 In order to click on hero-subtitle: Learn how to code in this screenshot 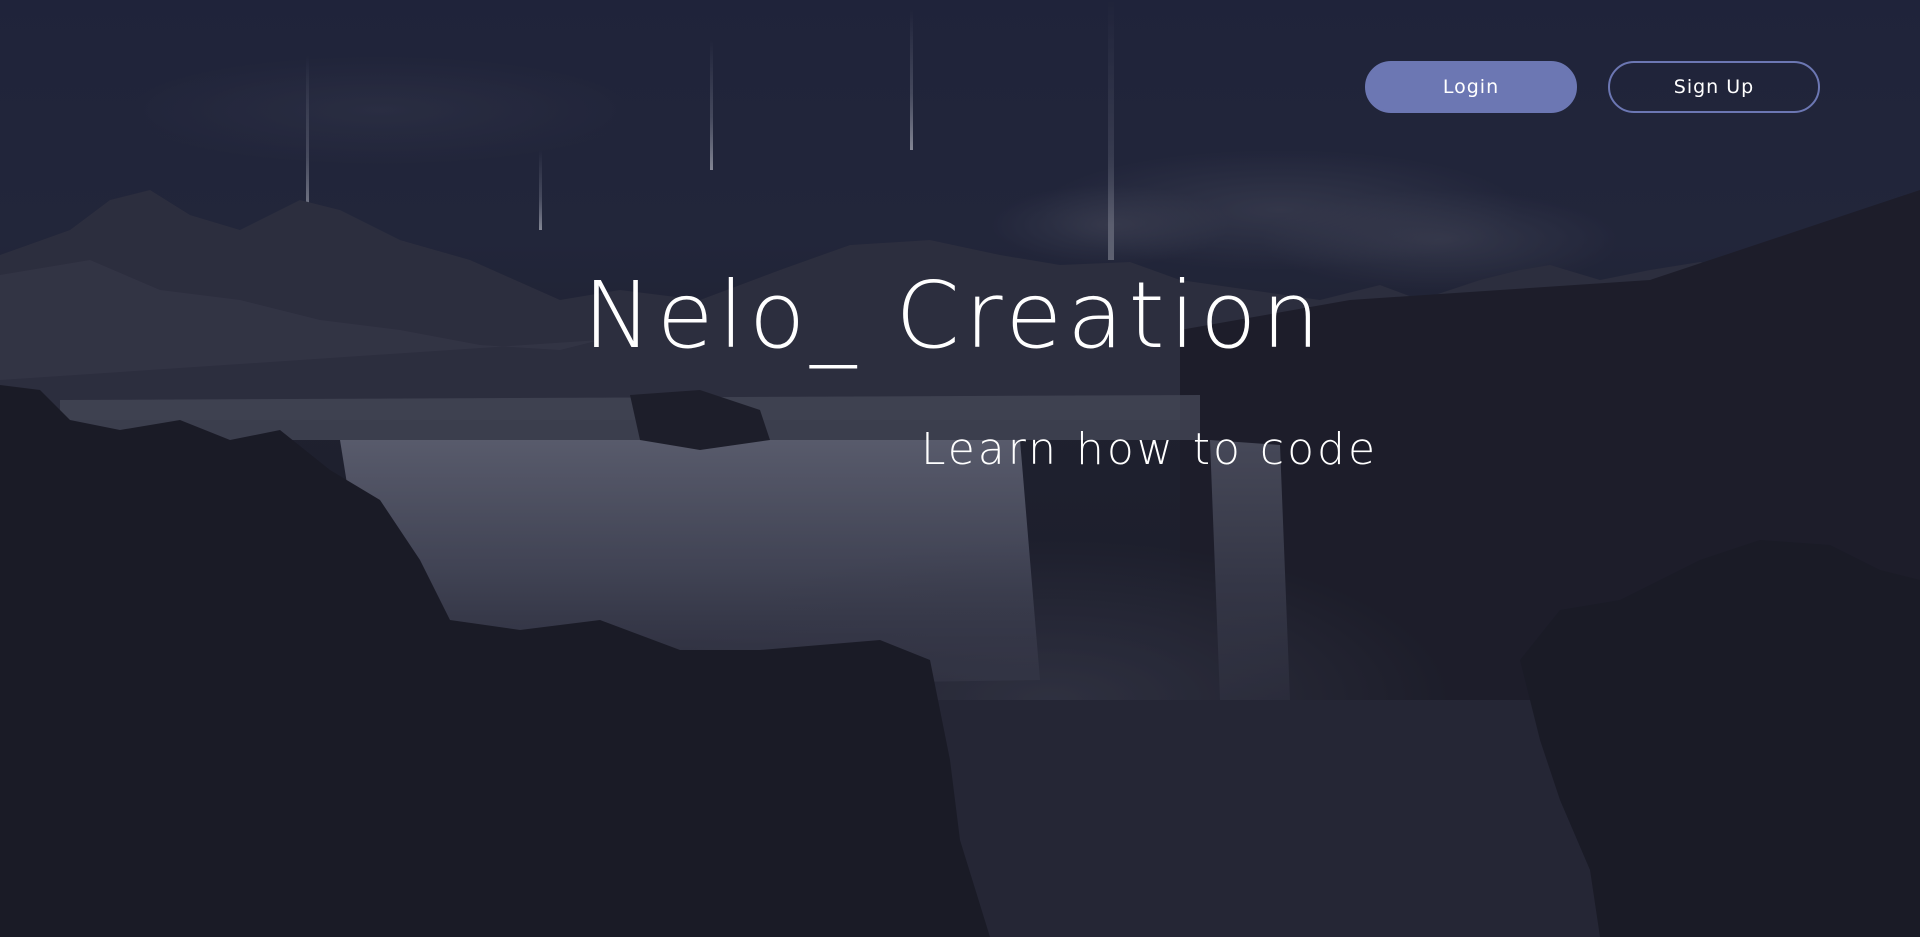, I will do `click(1150, 449)`.